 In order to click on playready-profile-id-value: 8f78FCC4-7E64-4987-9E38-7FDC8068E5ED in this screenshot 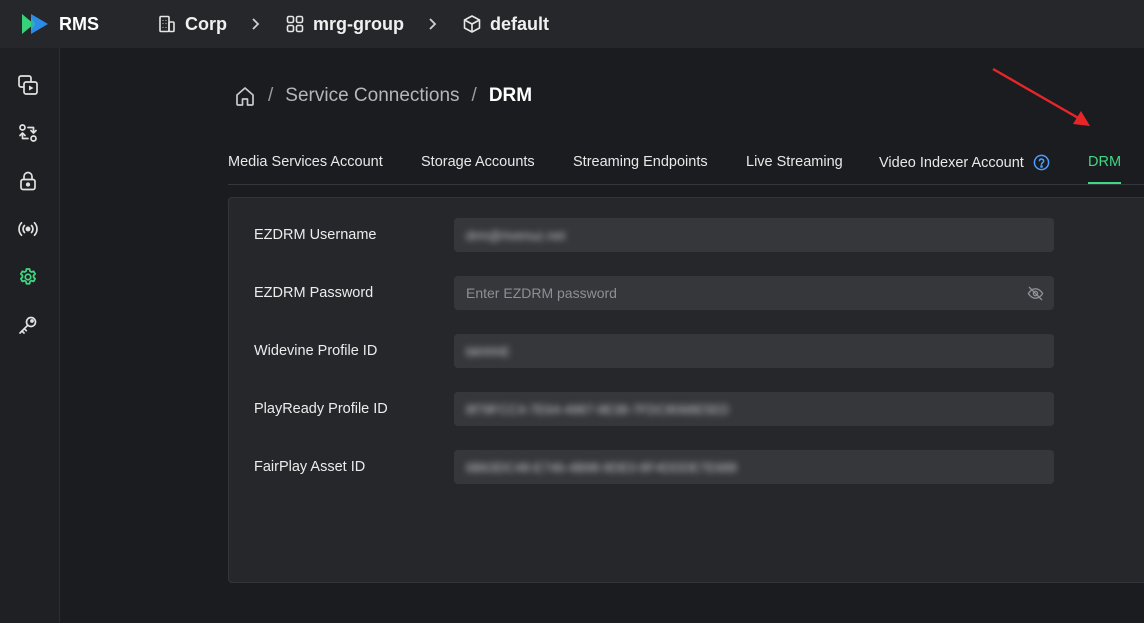, I will do `click(598, 409)`.